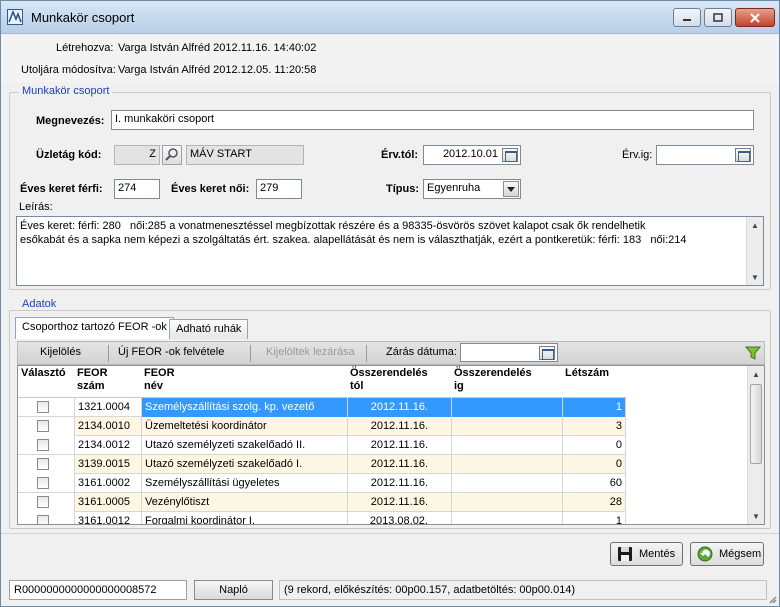 This screenshot has height=607, width=780. Describe the element at coordinates (83, 17) in the screenshot. I see `window-title: Munkakör csoport` at that location.